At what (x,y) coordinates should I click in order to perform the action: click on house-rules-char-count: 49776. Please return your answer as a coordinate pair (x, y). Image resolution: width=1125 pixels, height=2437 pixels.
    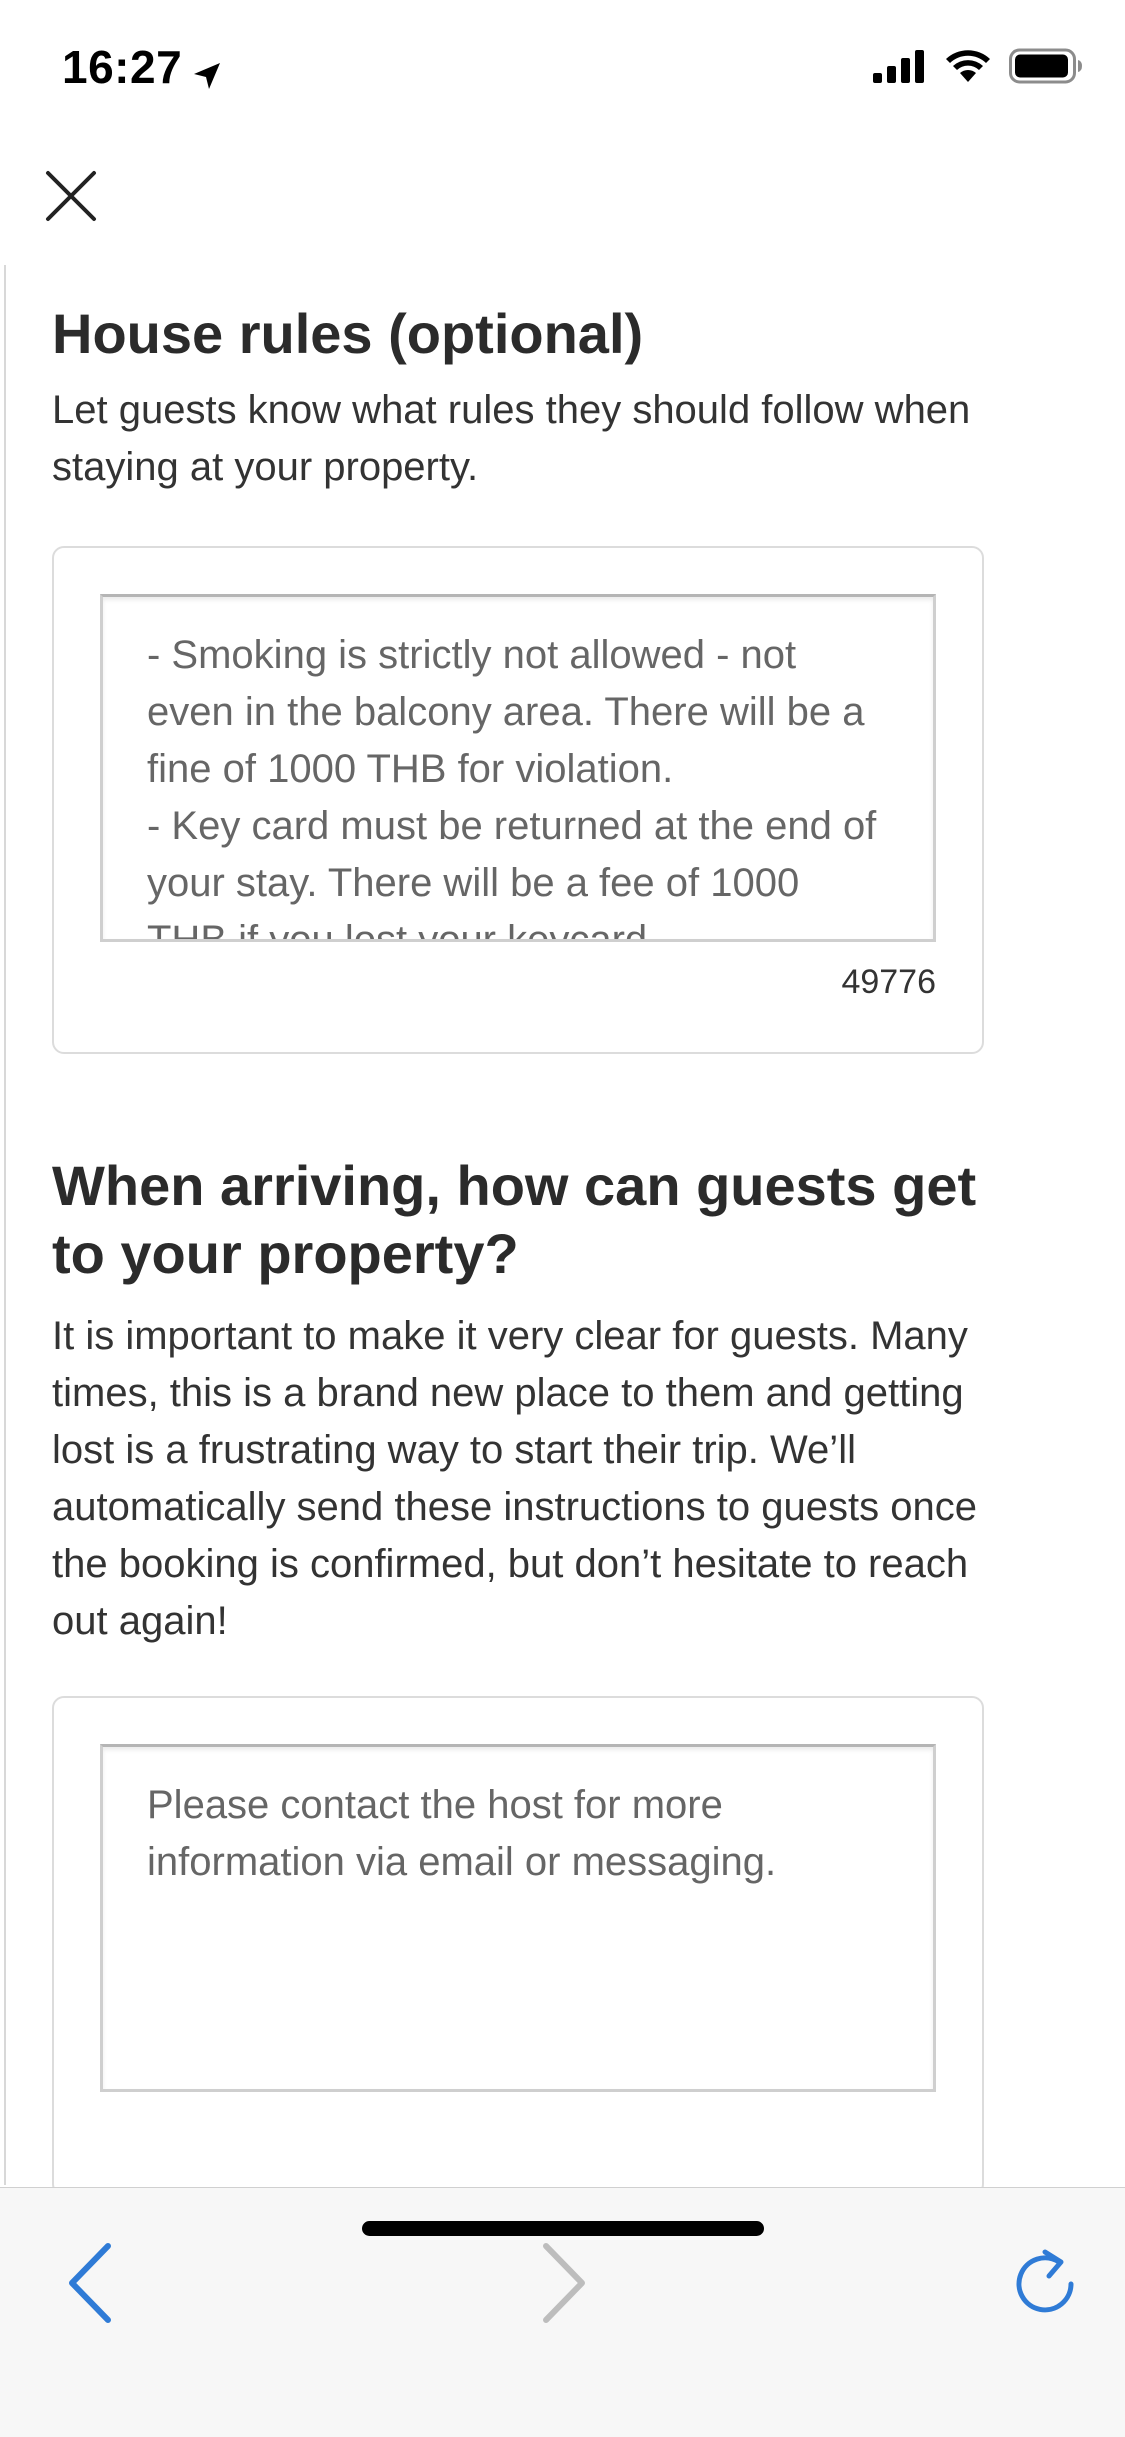
    Looking at the image, I should click on (888, 982).